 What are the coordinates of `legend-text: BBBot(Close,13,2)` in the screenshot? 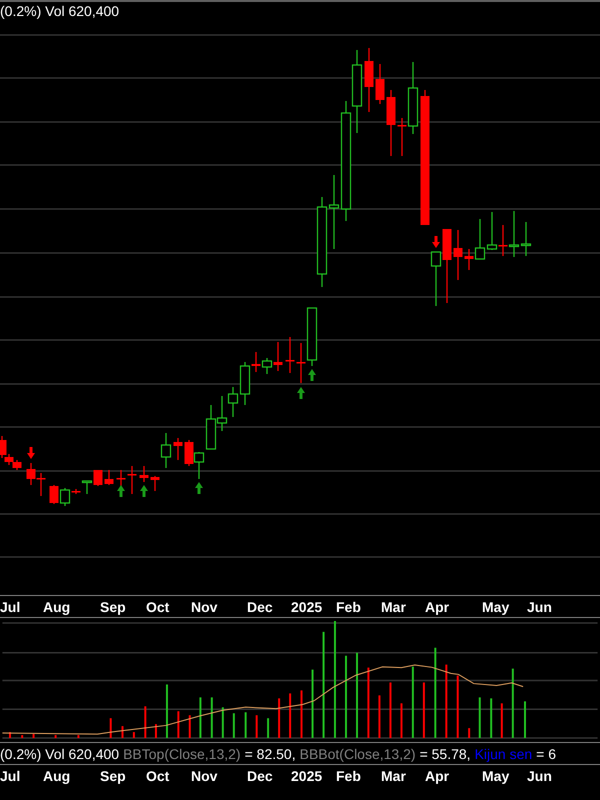 It's located at (358, 754).